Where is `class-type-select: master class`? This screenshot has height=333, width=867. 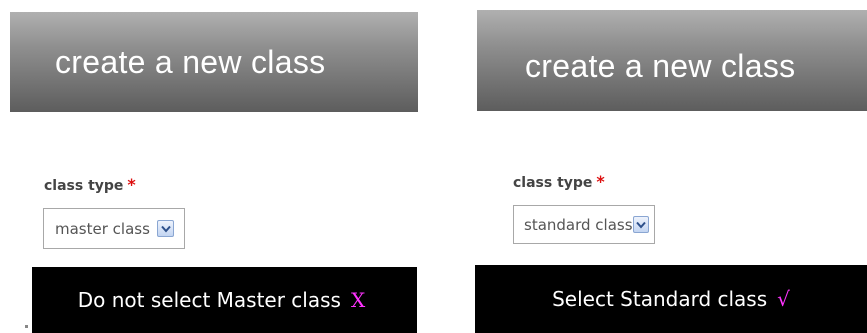 class-type-select: master class is located at coordinates (114, 228).